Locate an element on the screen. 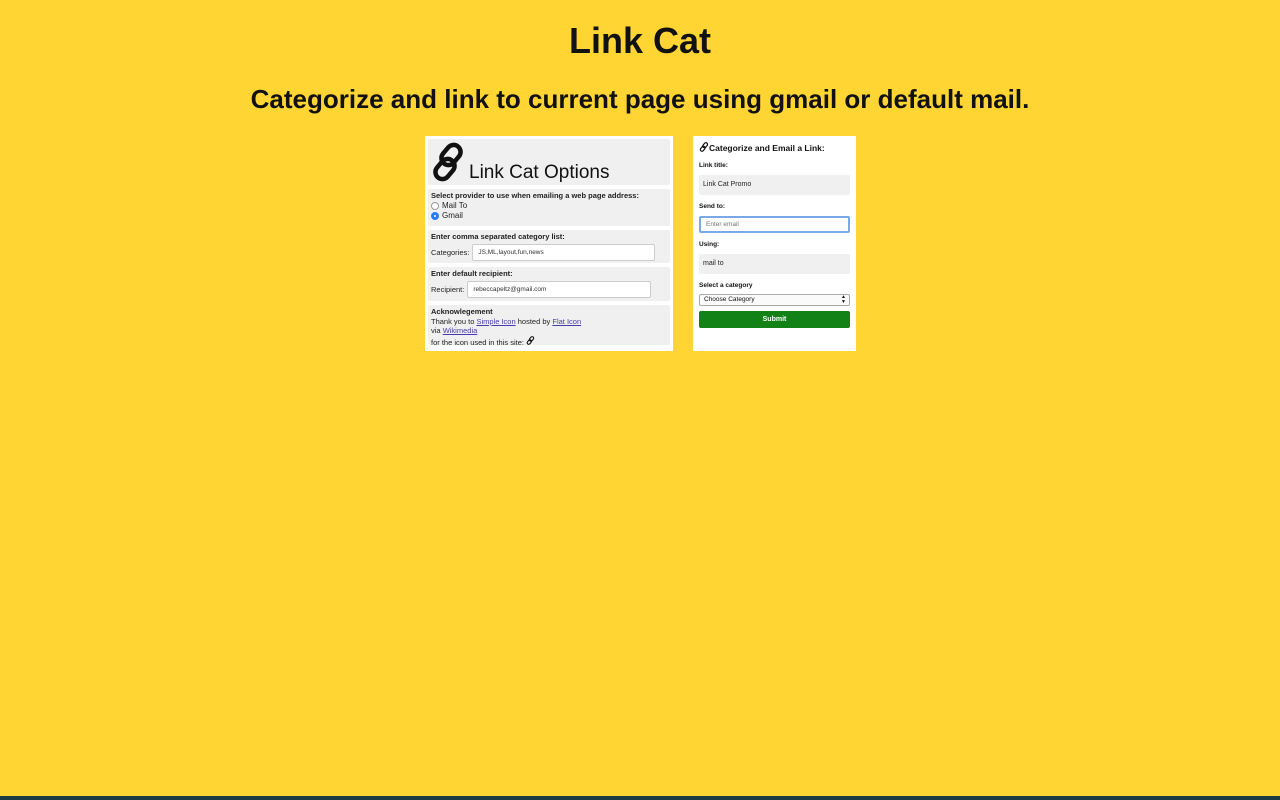 This screenshot has height=800, width=1280. categories-label: Categories: is located at coordinates (450, 252).